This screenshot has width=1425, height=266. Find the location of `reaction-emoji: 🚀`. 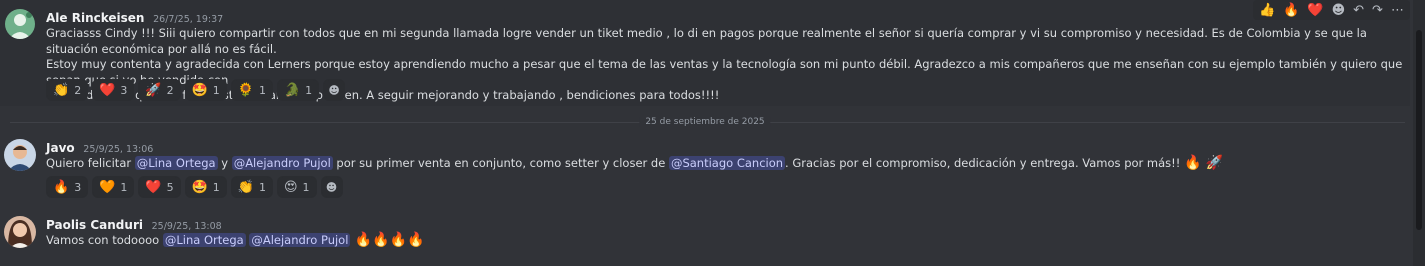

reaction-emoji: 🚀 is located at coordinates (153, 90).